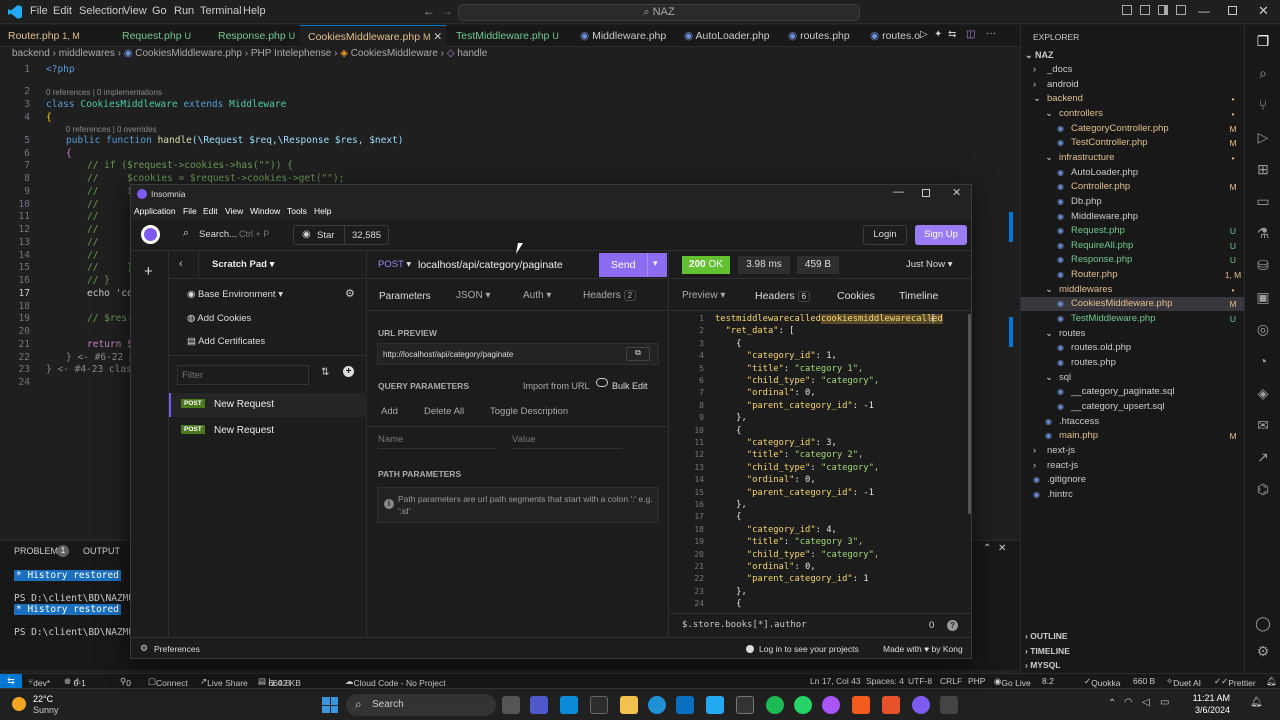 This screenshot has width=1280, height=720. I want to click on import-url-button: Import from URL, so click(556, 386).